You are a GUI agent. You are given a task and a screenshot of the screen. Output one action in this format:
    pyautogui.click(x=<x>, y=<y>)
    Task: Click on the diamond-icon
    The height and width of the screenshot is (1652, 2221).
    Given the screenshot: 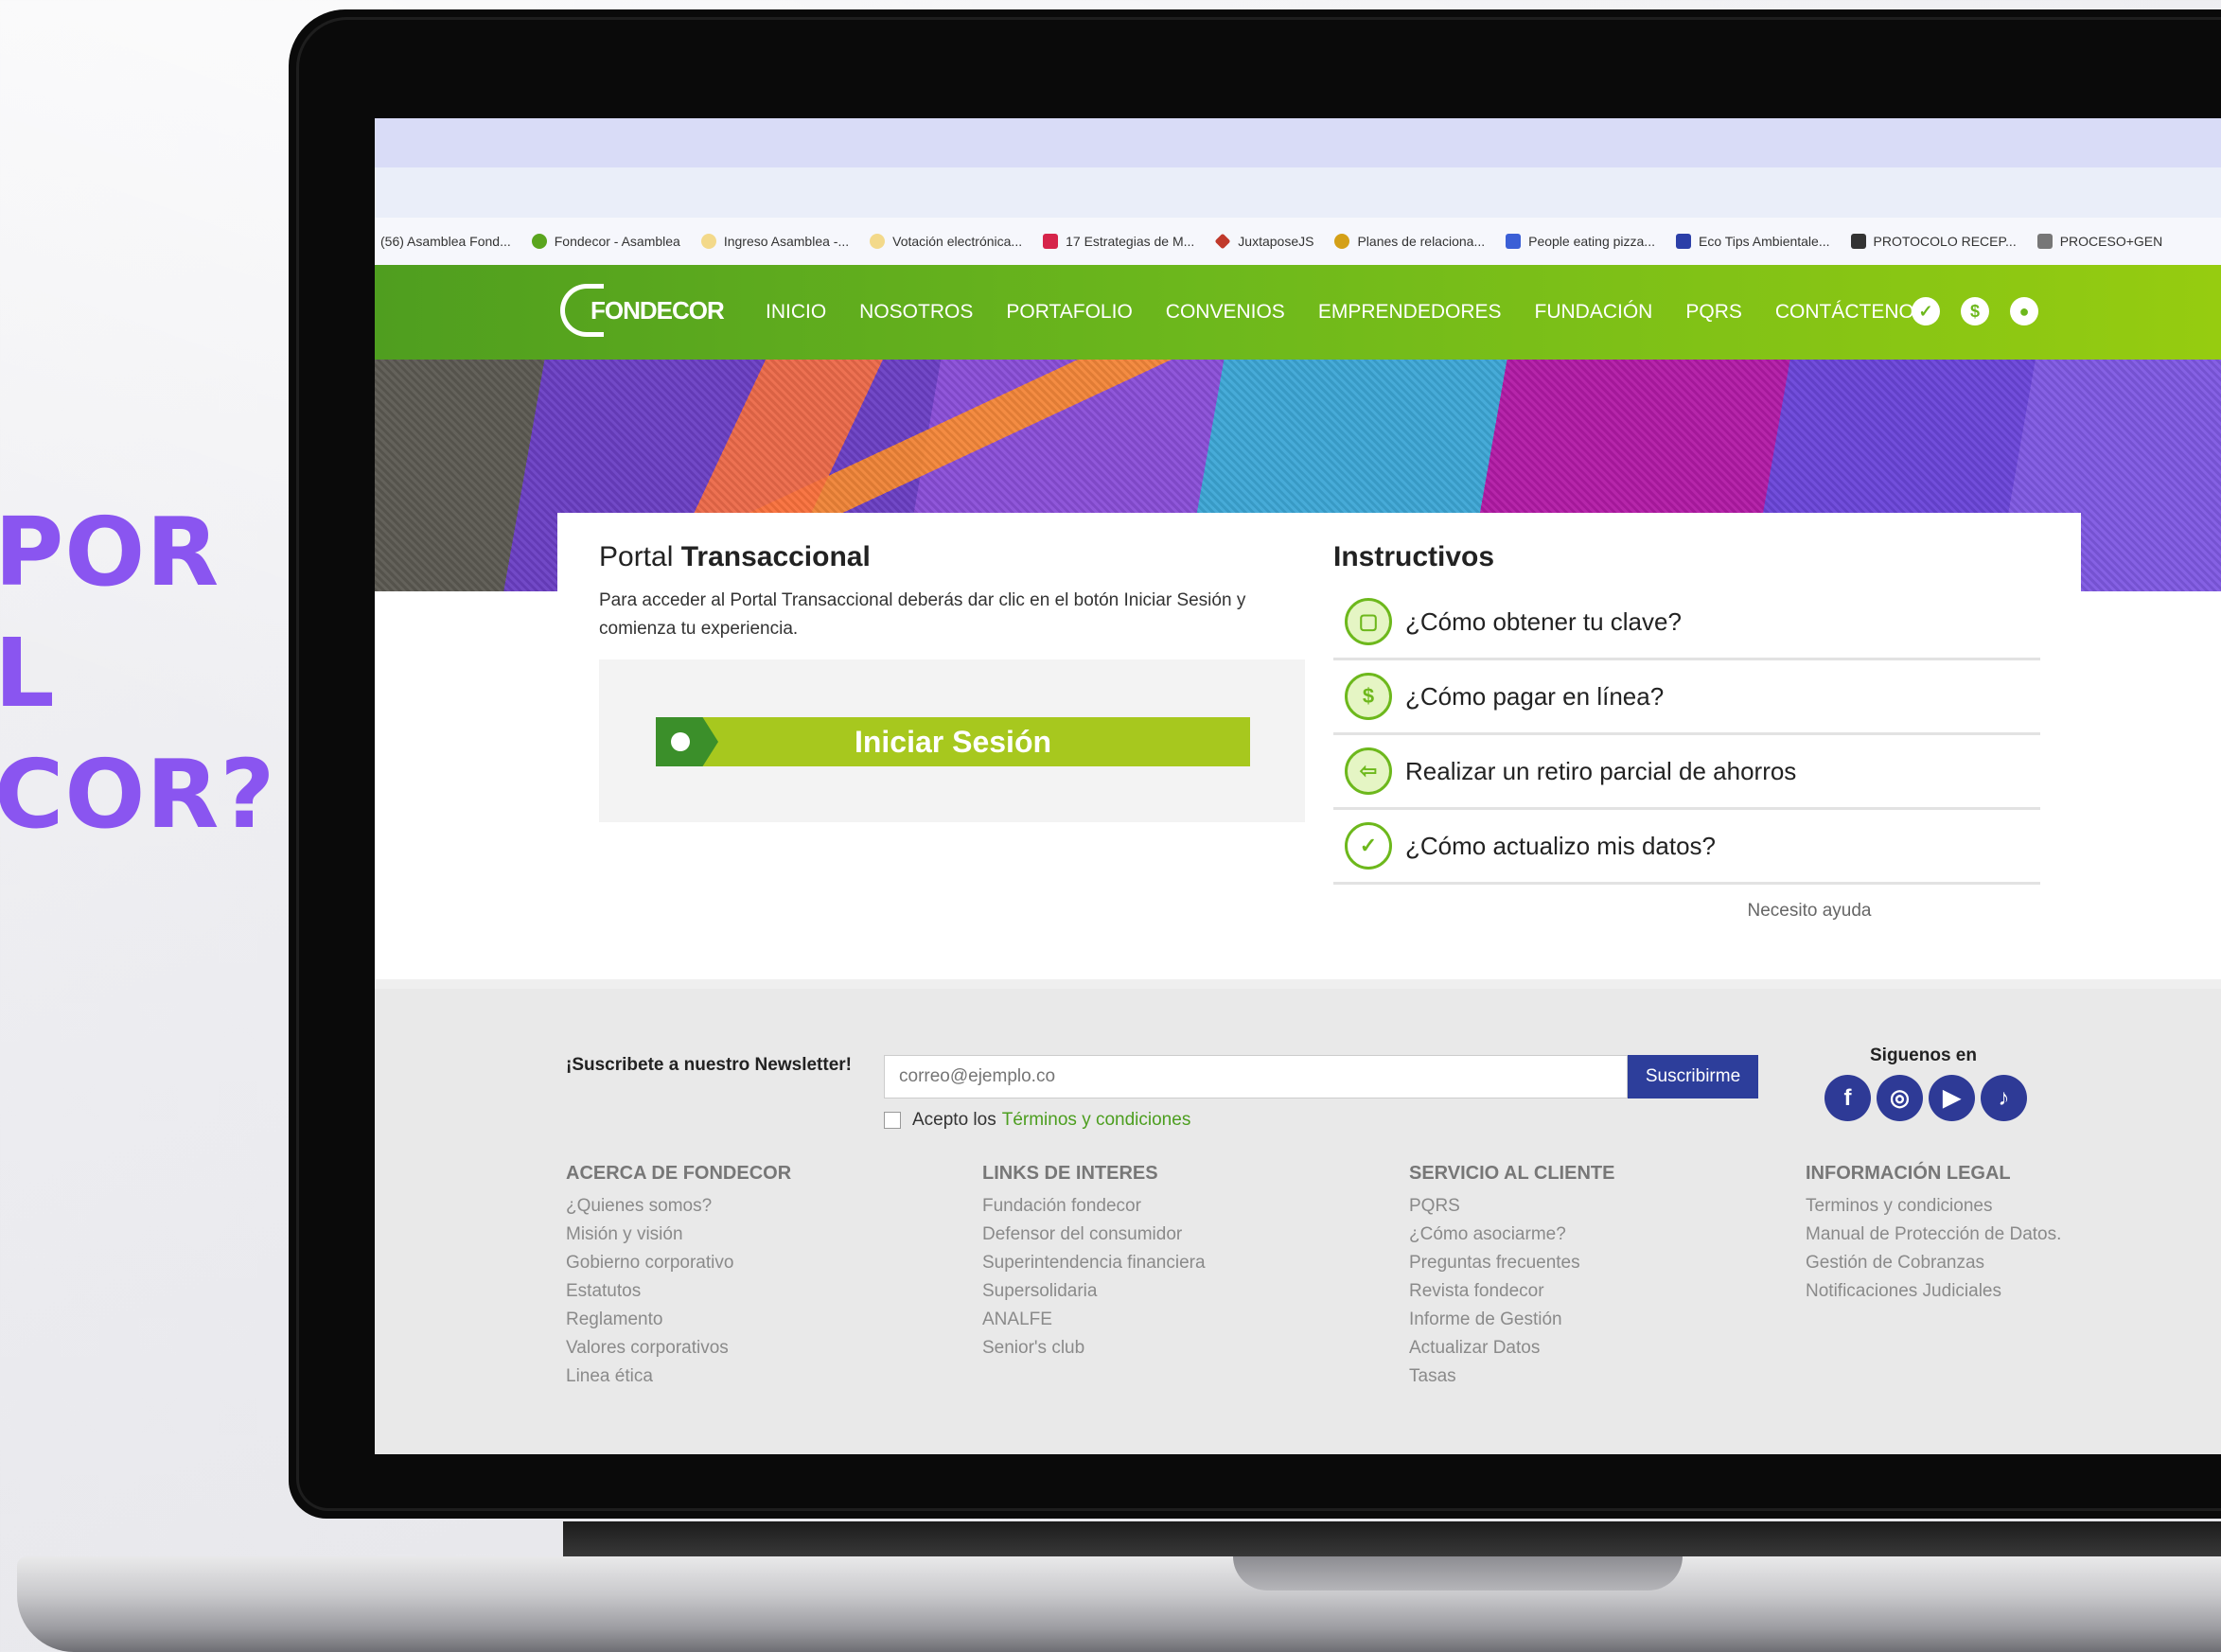 What is the action you would take?
    pyautogui.click(x=1222, y=241)
    